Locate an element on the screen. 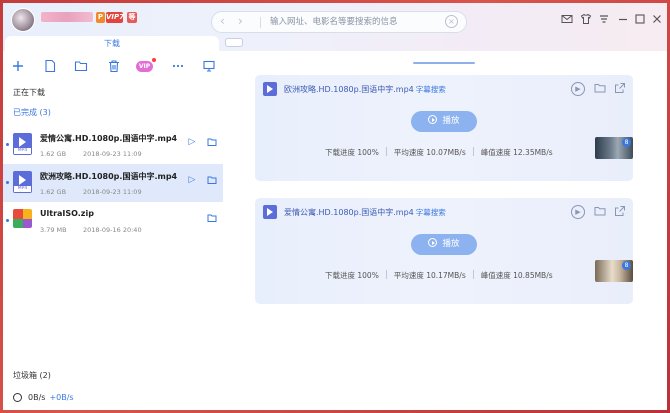 Image resolution: width=670 pixels, height=413 pixels. chevron-left-icon: ‹ is located at coordinates (222, 21).